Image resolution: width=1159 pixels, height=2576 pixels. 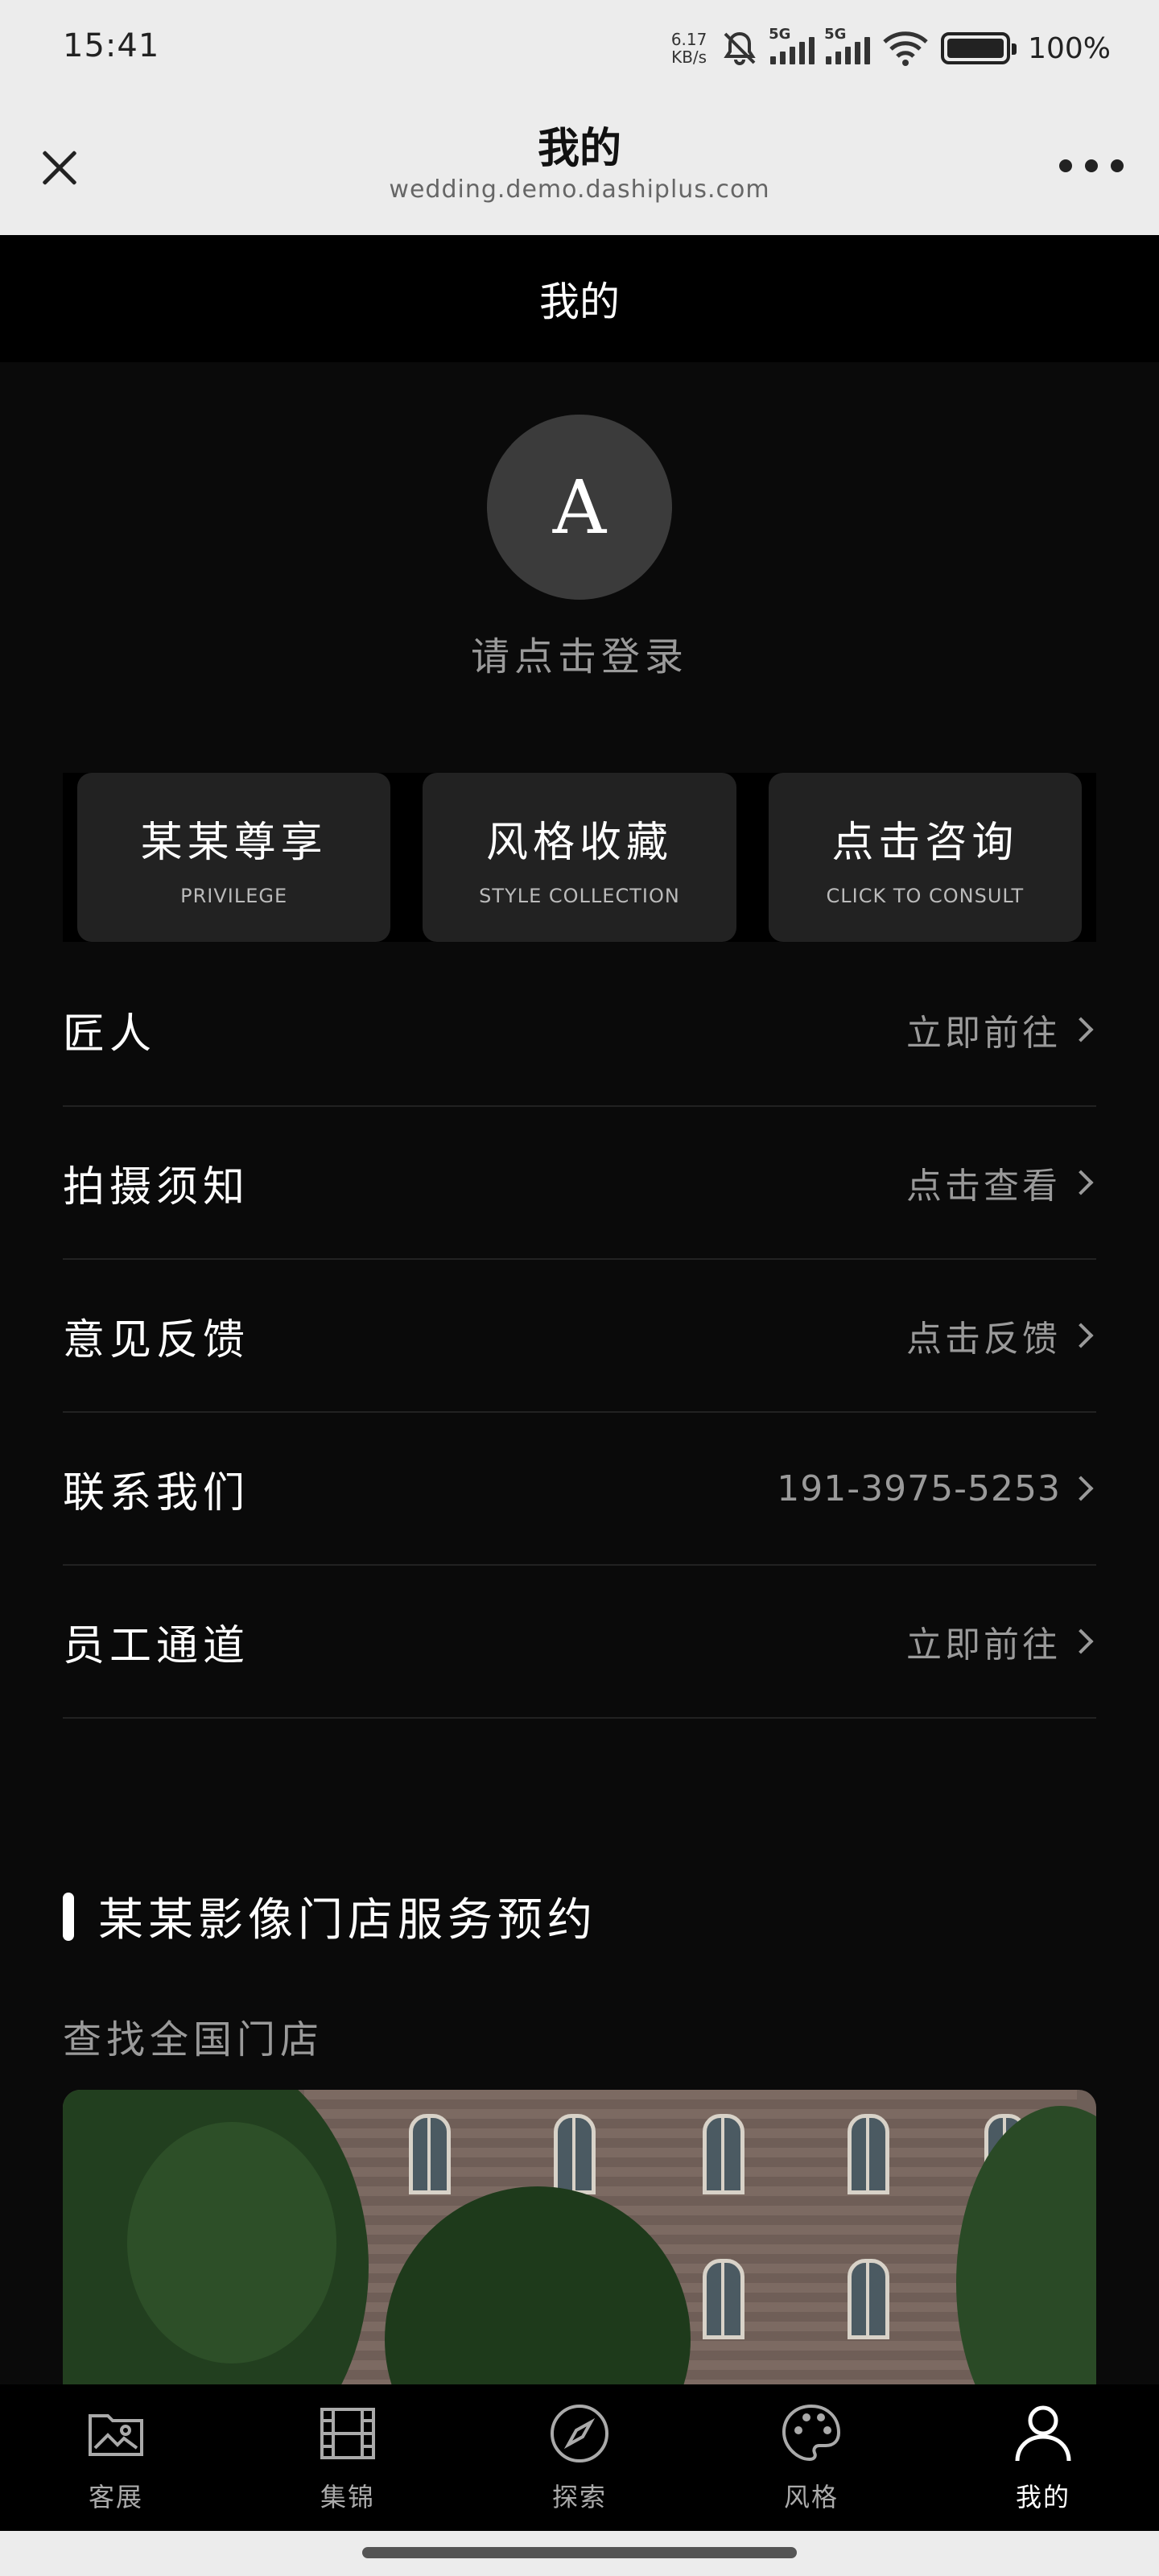 I want to click on tab-mine: 我的, so click(x=1043, y=2457).